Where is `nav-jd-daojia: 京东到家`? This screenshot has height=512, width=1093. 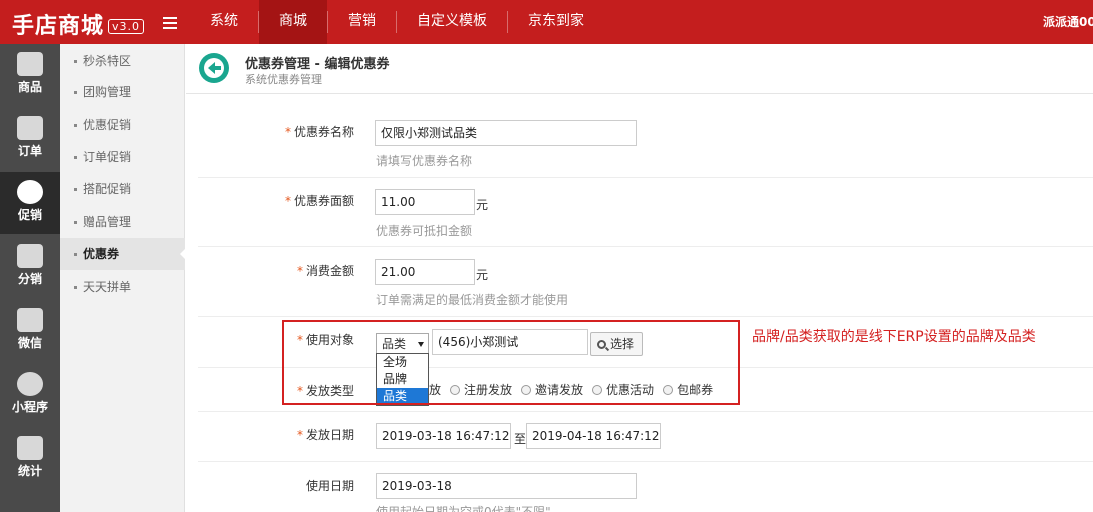
nav-jd-daojia: 京东到家 is located at coordinates (556, 22).